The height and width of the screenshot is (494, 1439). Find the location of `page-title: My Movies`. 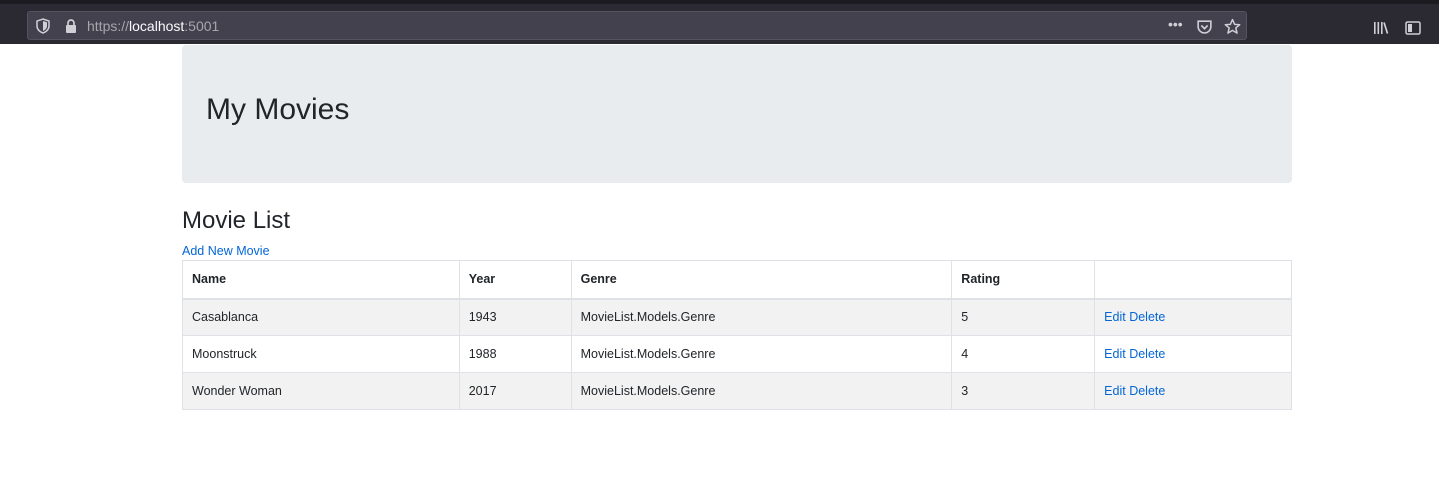

page-title: My Movies is located at coordinates (278, 109).